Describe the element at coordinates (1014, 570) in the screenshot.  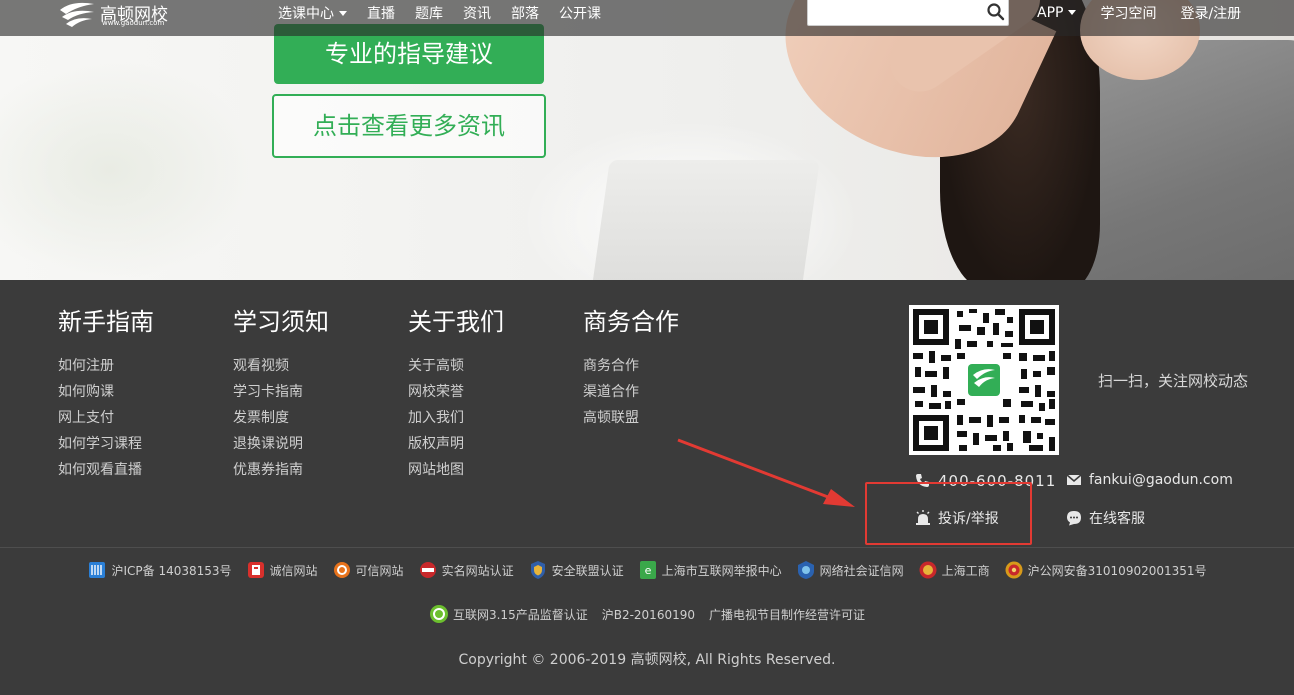
I see `police-badge-icon` at that location.